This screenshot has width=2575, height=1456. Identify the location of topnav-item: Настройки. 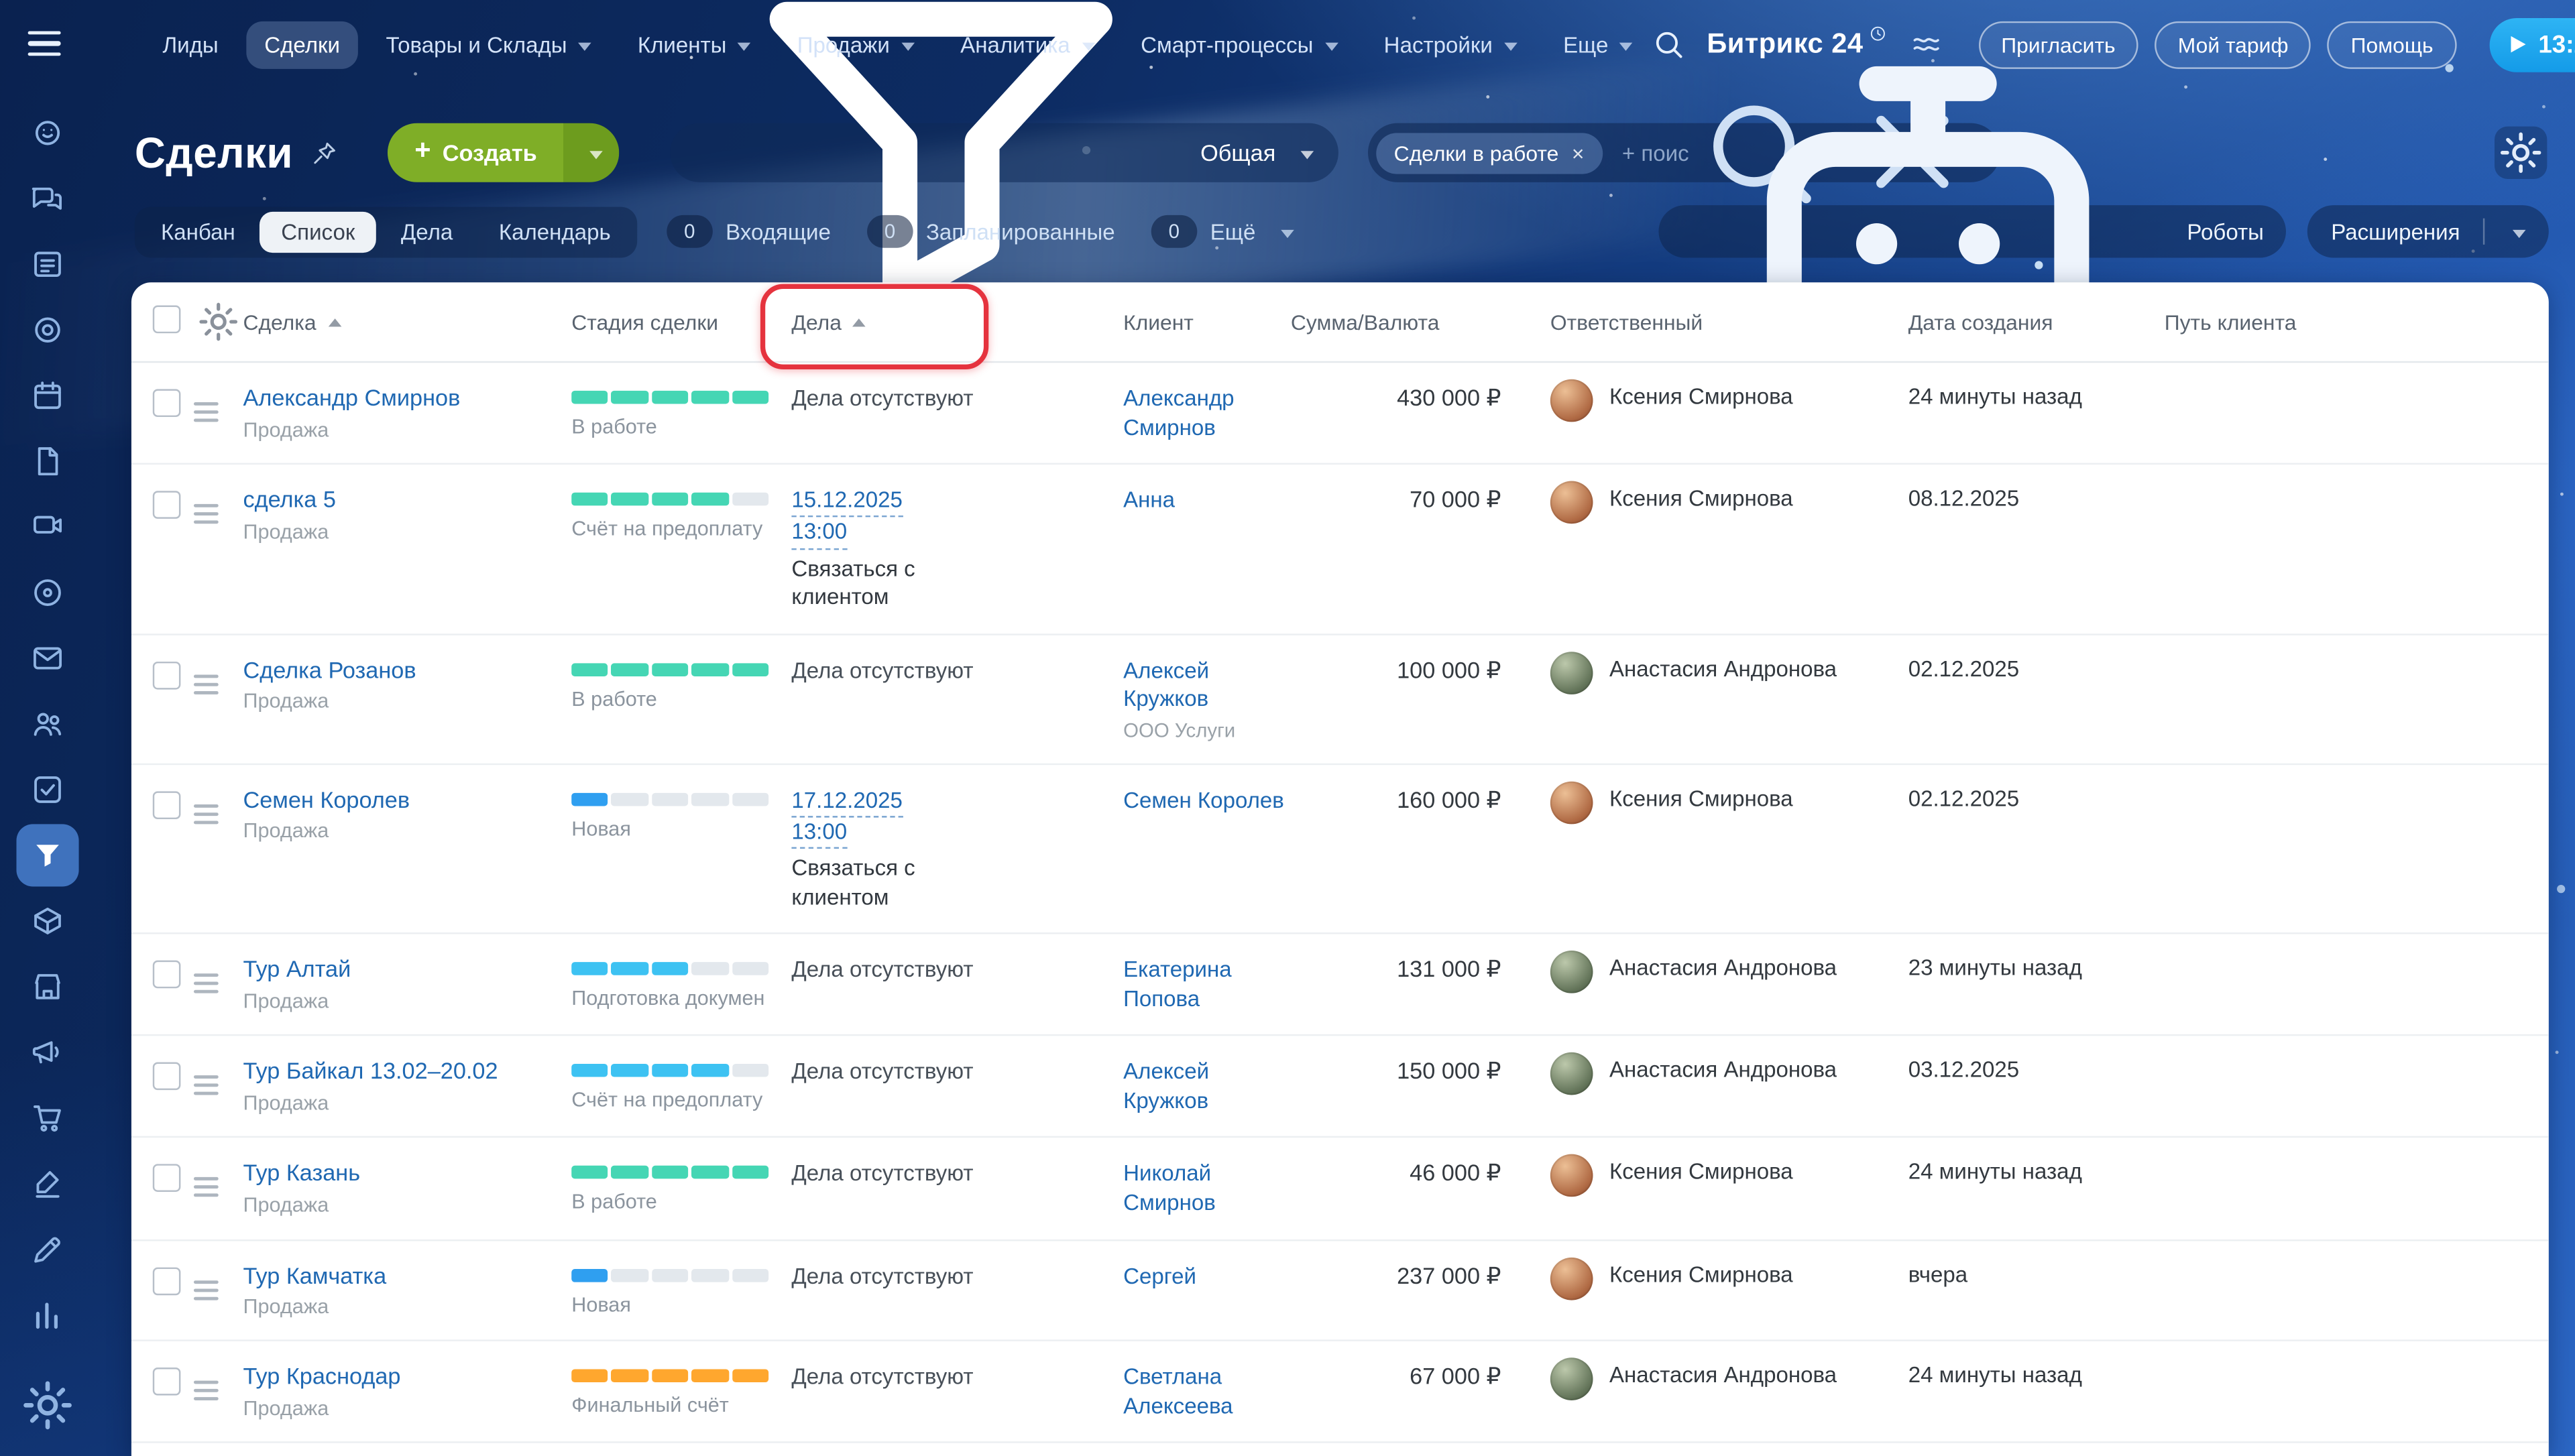
(1451, 44).